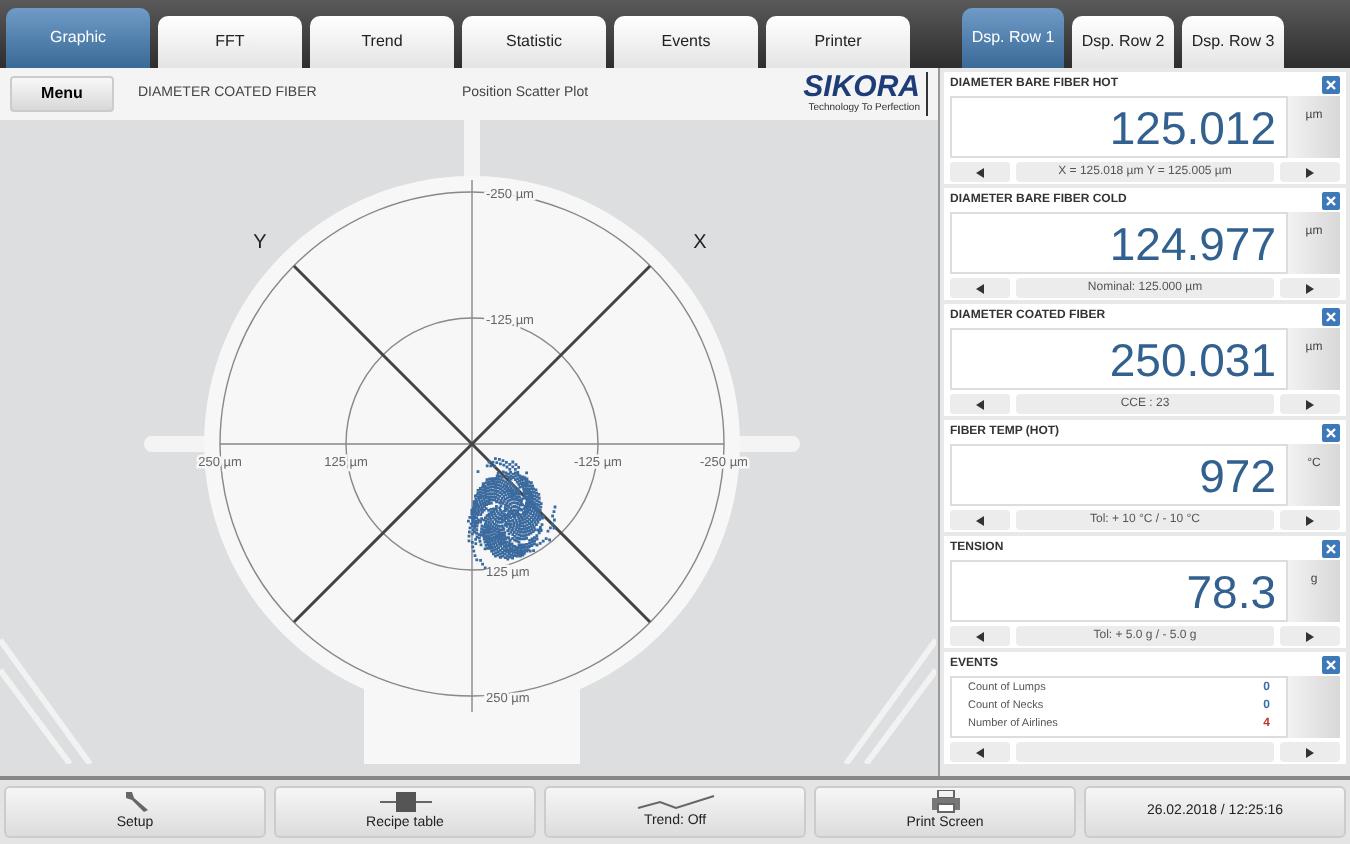 Image resolution: width=1350 pixels, height=844 pixels. What do you see at coordinates (1119, 359) in the screenshot?
I see `display-value: 250.031` at bounding box center [1119, 359].